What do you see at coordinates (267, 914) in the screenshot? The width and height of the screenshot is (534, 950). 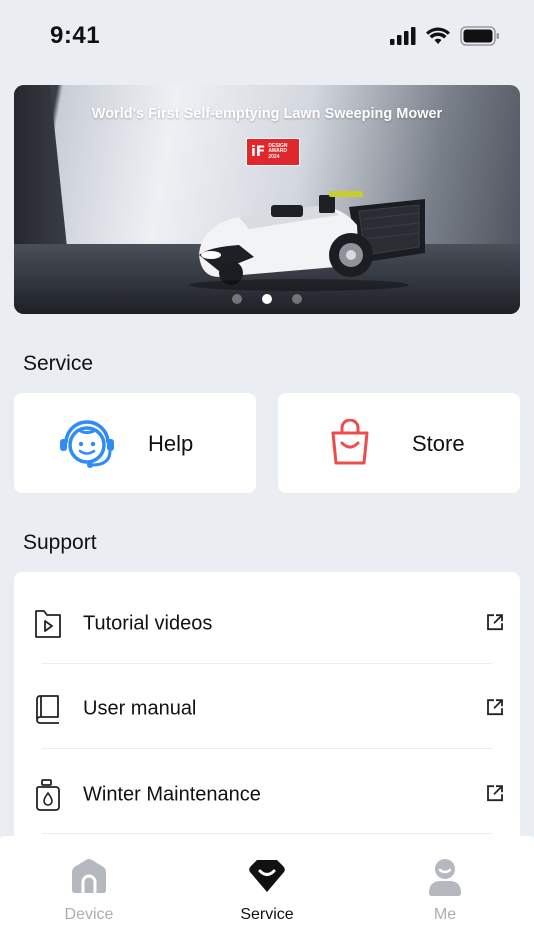 I see `tab-label: Service` at bounding box center [267, 914].